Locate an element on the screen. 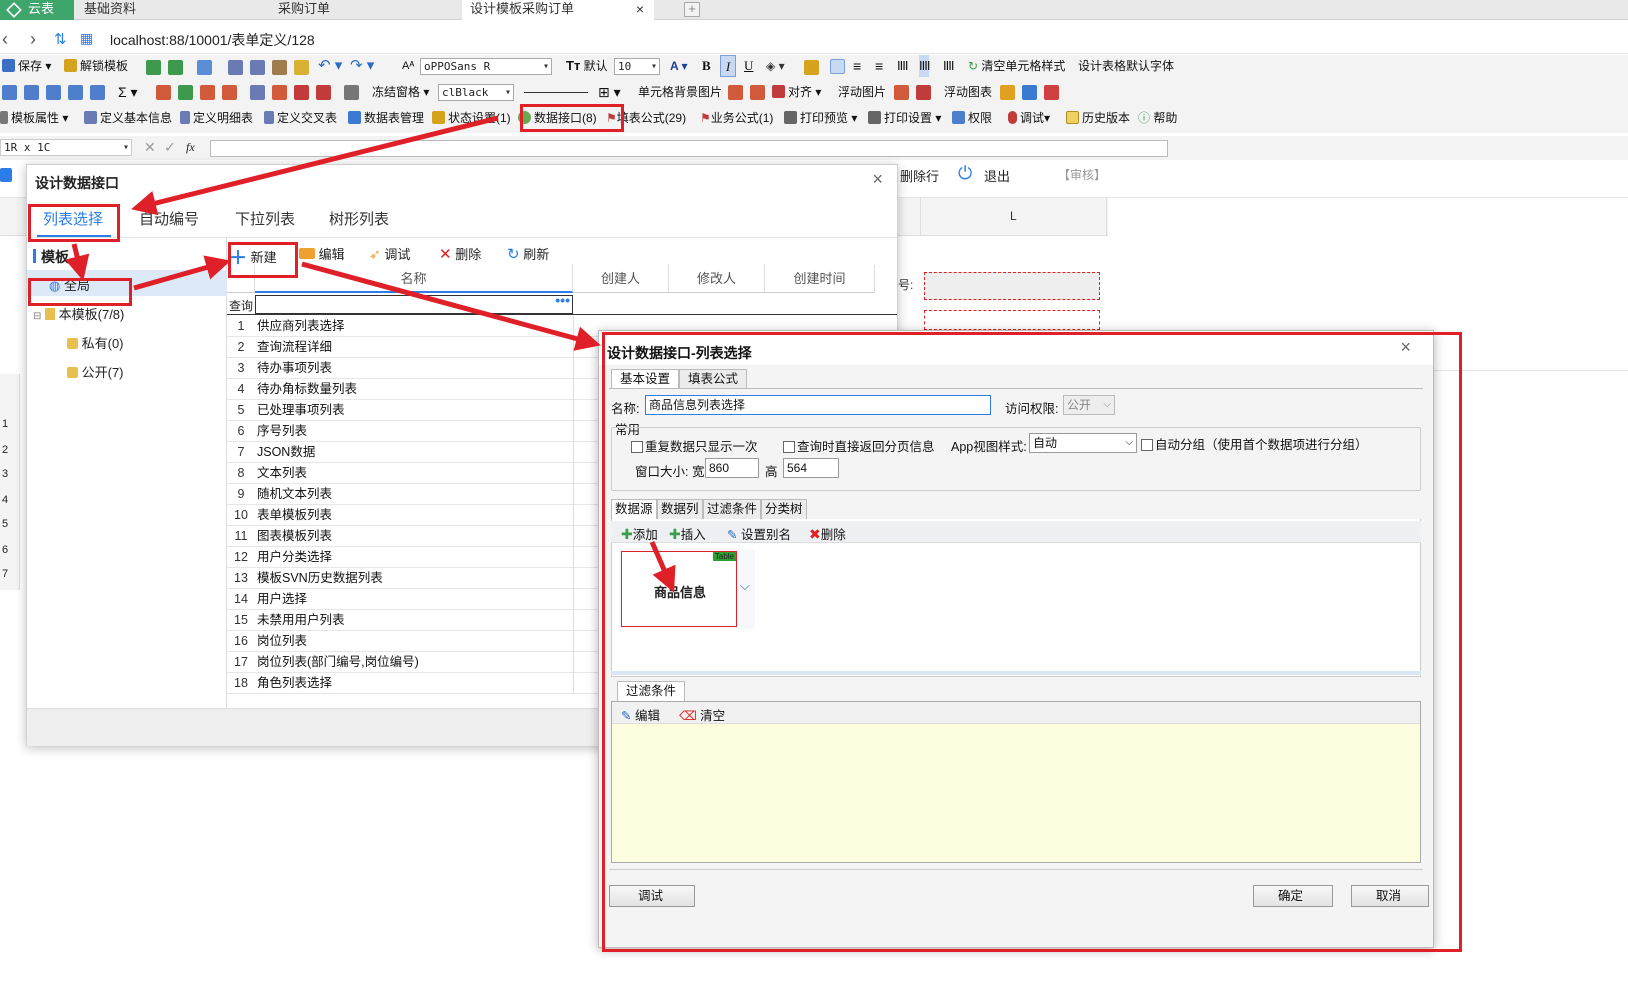 This screenshot has height=992, width=1628. exit-button: 退出 is located at coordinates (997, 175).